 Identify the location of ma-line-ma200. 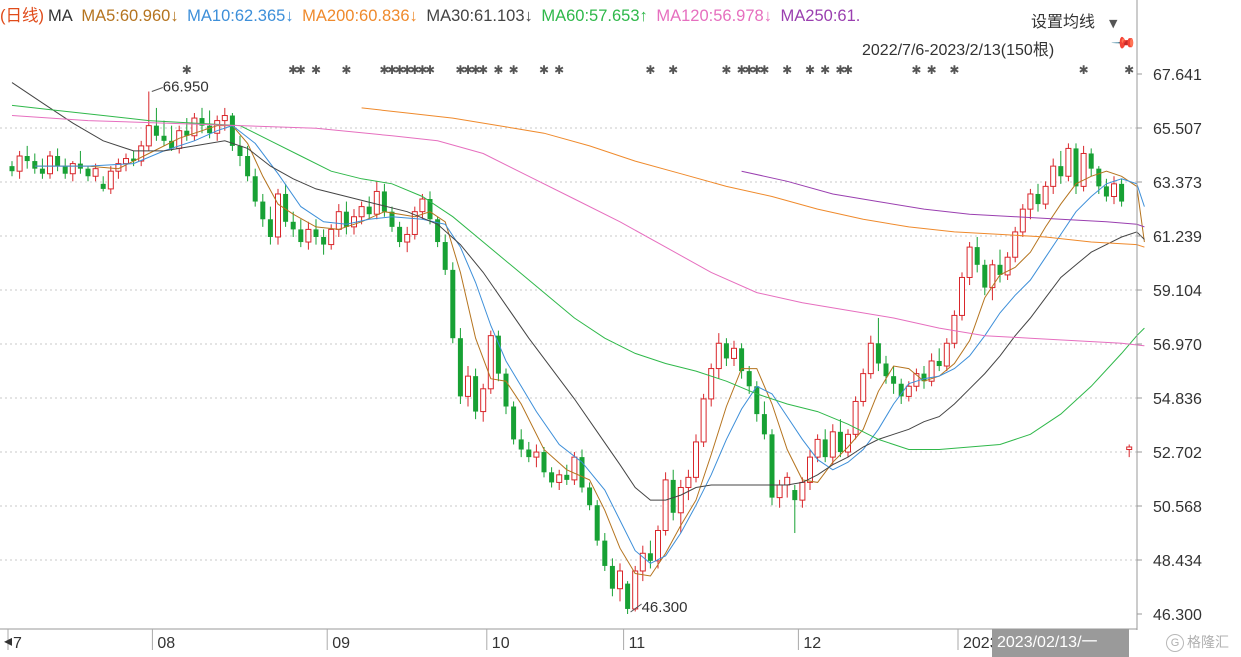
(753, 177).